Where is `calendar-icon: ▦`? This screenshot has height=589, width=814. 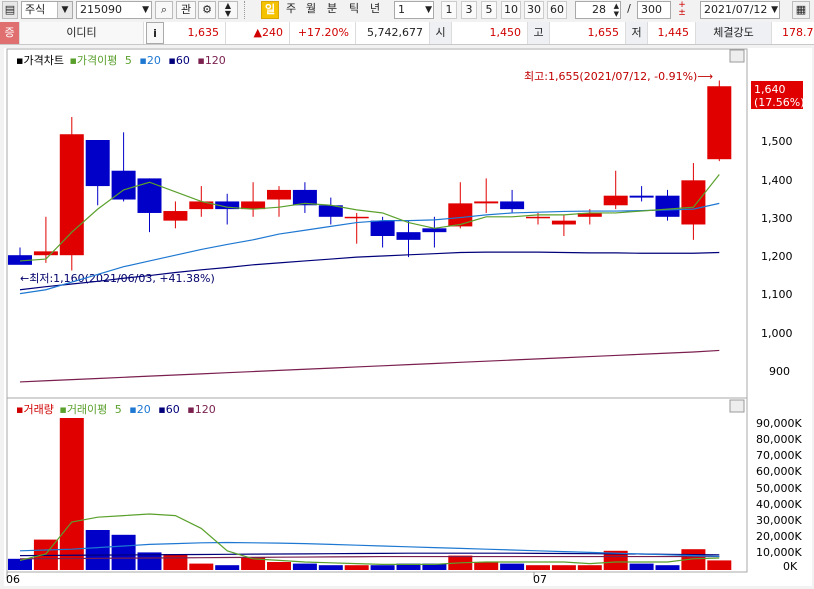 calendar-icon: ▦ is located at coordinates (801, 10).